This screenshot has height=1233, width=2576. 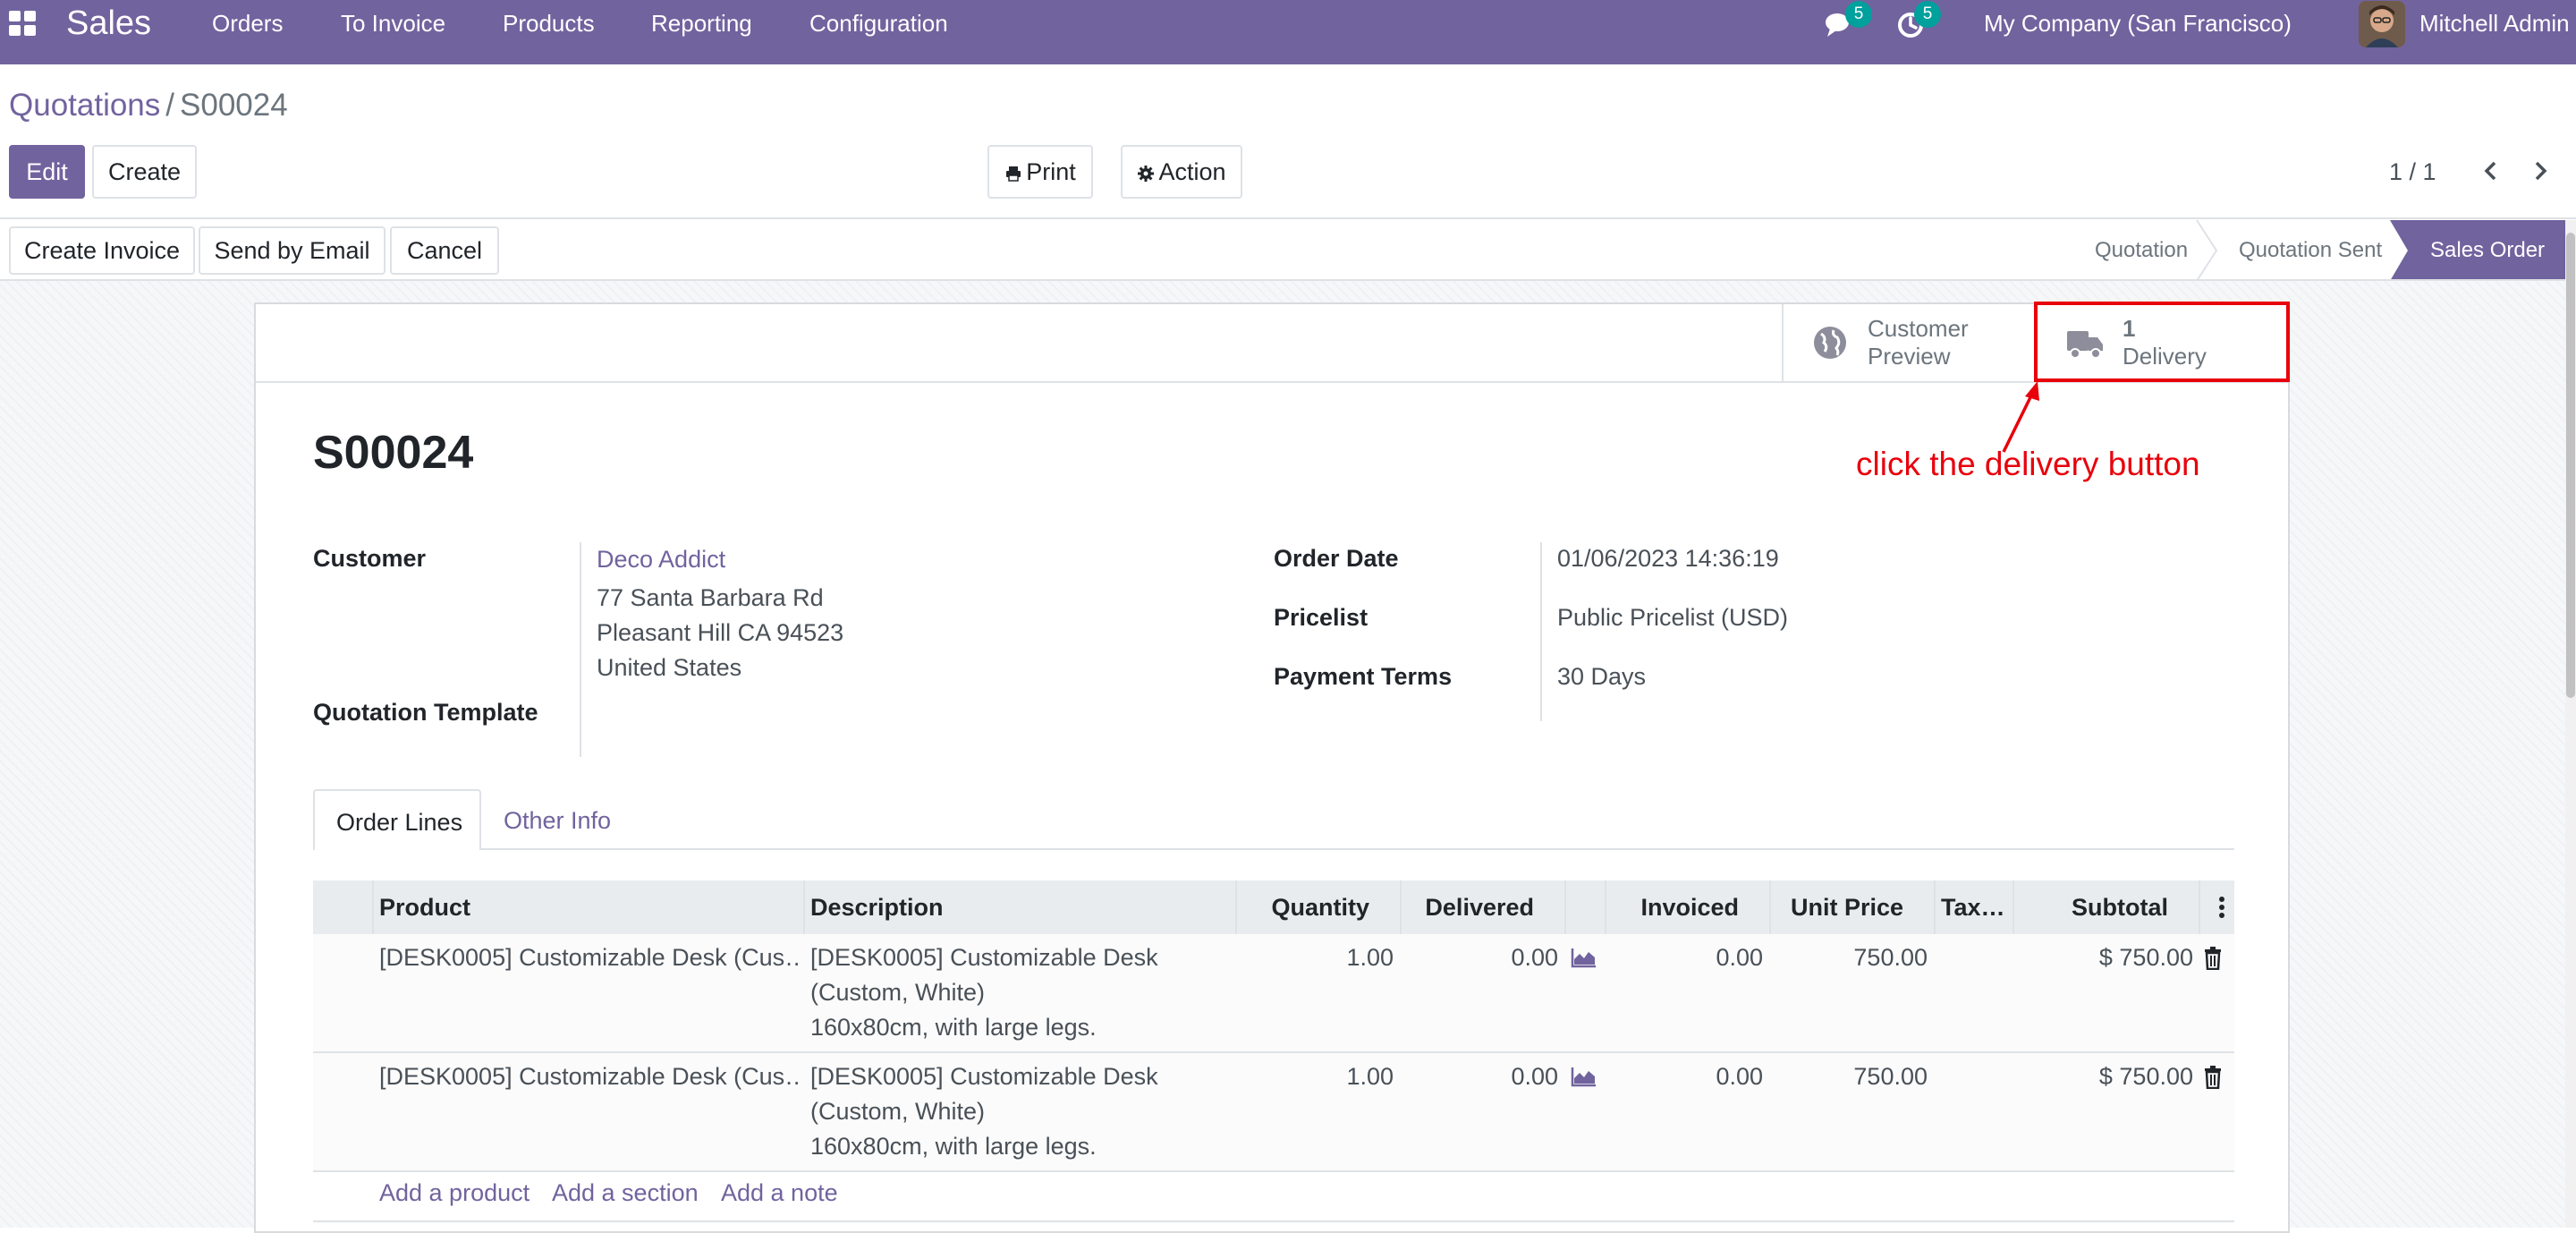 What do you see at coordinates (580, 649) in the screenshot?
I see `left-group-divider` at bounding box center [580, 649].